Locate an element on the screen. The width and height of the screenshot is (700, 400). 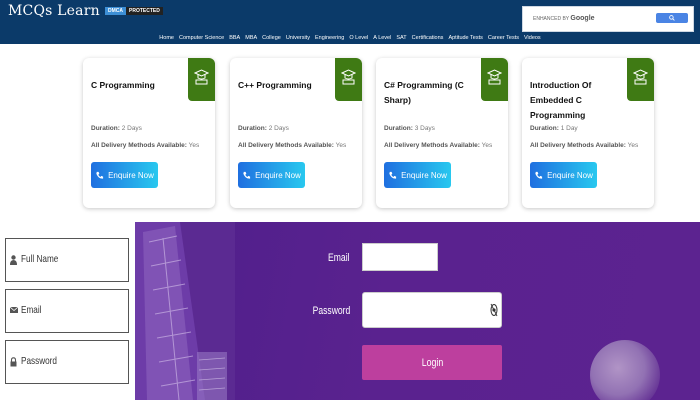
login-button-label: Login is located at coordinates (432, 362).